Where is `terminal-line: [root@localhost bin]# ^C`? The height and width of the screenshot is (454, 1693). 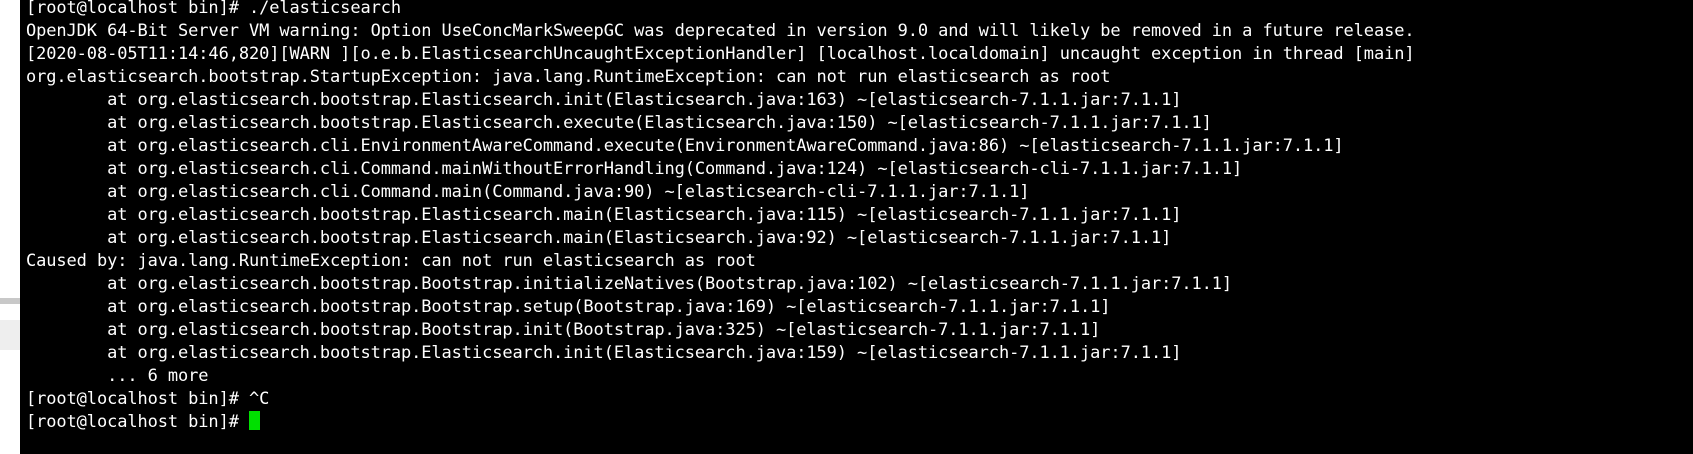 terminal-line: [root@localhost bin]# ^C is located at coordinates (148, 399).